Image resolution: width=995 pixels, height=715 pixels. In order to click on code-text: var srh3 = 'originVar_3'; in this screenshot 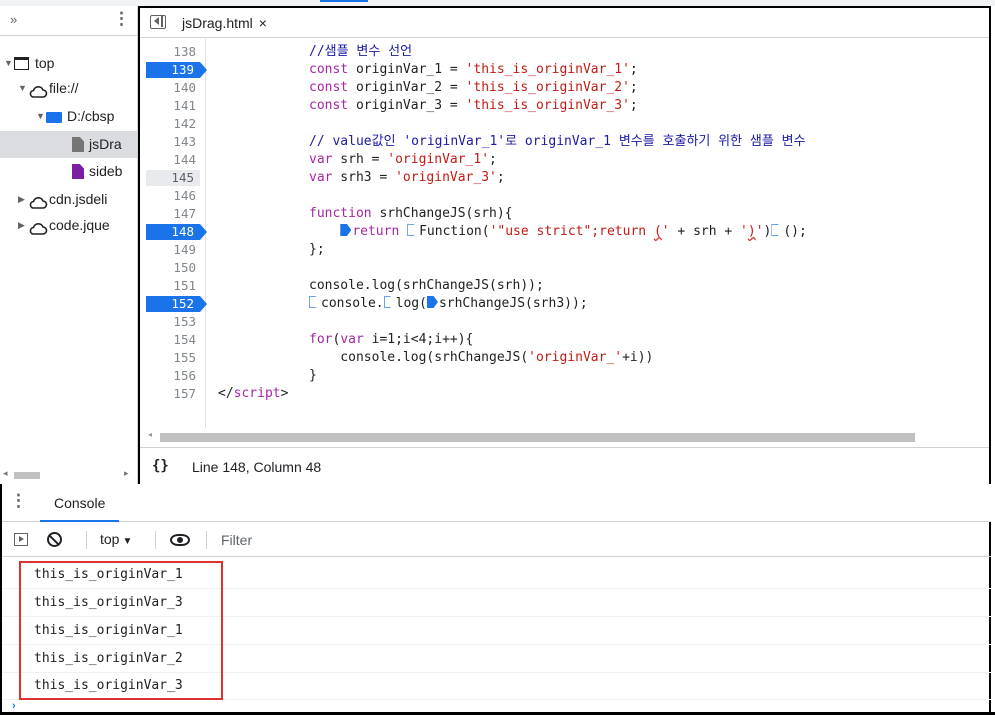, I will do `click(407, 177)`.